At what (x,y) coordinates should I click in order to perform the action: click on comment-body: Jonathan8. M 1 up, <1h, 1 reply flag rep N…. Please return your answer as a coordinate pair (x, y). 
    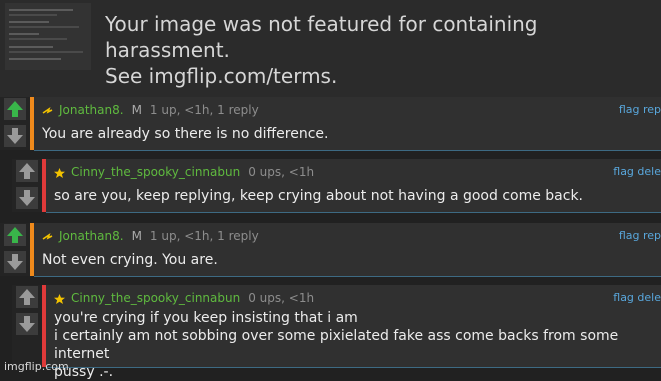
    Looking at the image, I should click on (347, 250).